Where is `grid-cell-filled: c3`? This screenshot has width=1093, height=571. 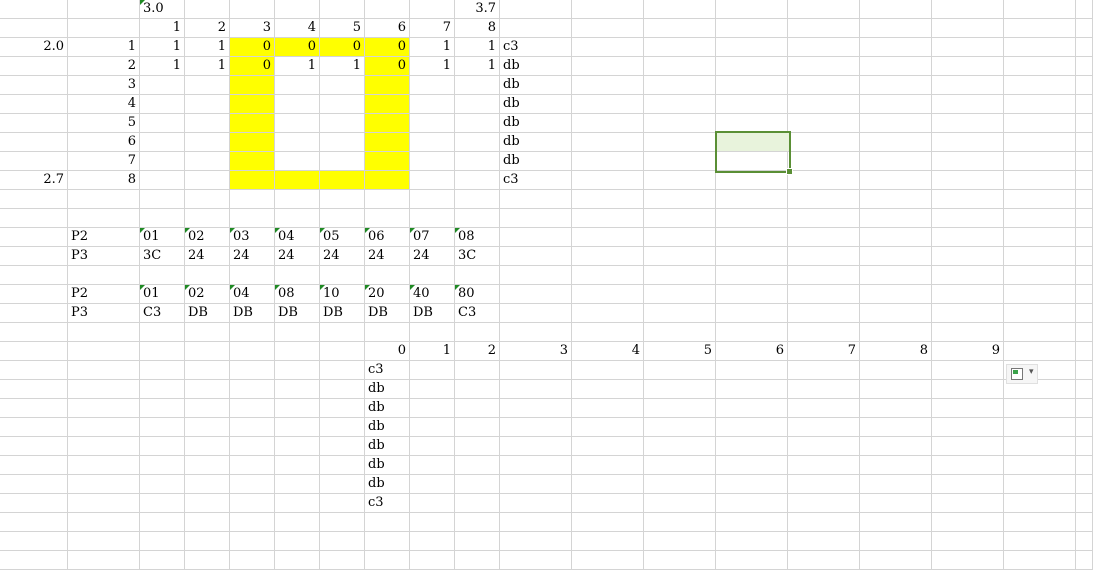
grid-cell-filled: c3 is located at coordinates (536, 180).